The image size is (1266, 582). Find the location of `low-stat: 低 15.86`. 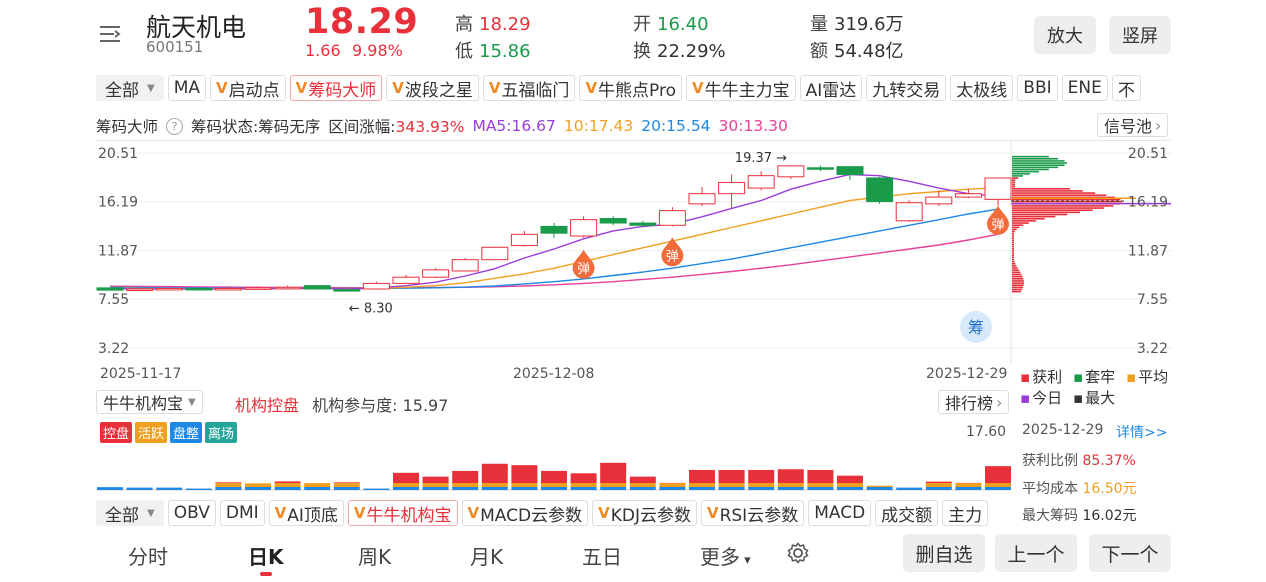

low-stat: 低 15.86 is located at coordinates (493, 51).